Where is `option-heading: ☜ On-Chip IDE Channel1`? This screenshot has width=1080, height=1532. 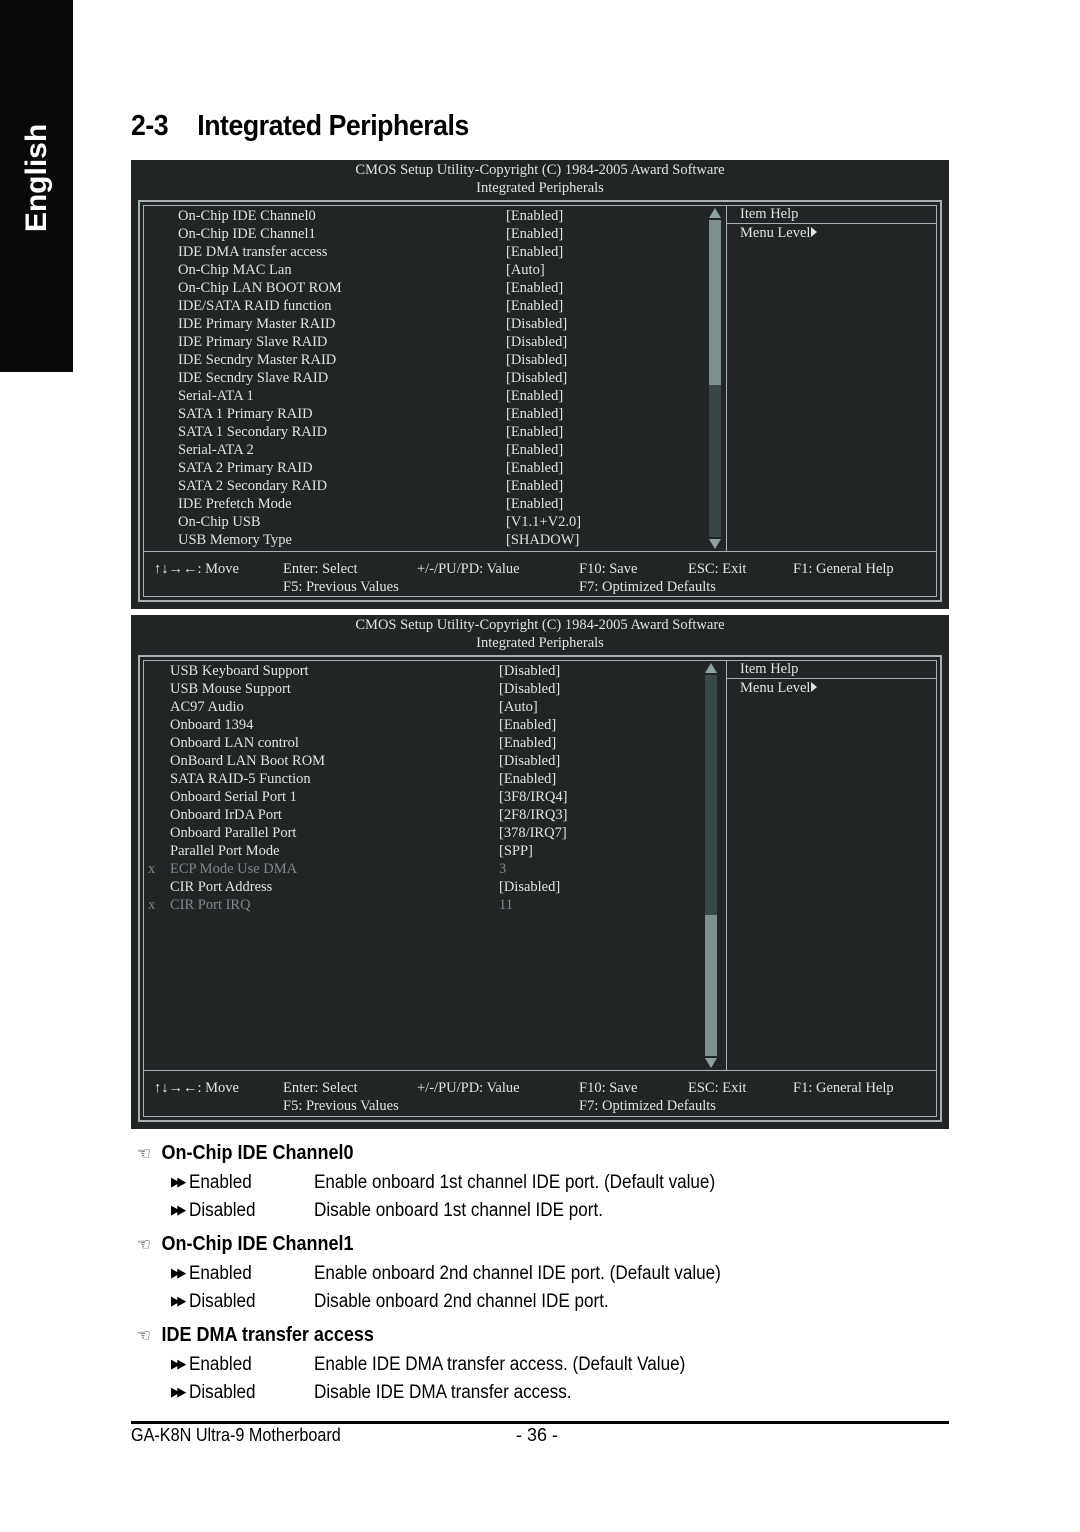
option-heading: ☜ On-Chip IDE Channel1 is located at coordinates (245, 1244).